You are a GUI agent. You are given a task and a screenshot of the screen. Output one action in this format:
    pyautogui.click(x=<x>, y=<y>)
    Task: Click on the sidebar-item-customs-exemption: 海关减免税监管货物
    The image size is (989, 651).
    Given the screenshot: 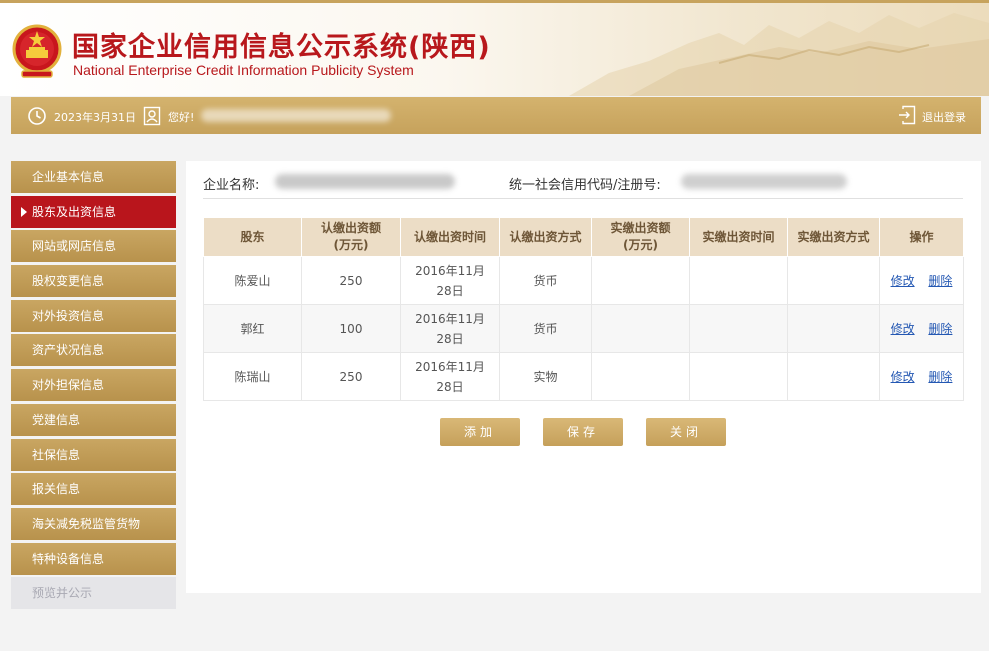 What is the action you would take?
    pyautogui.click(x=93, y=523)
    